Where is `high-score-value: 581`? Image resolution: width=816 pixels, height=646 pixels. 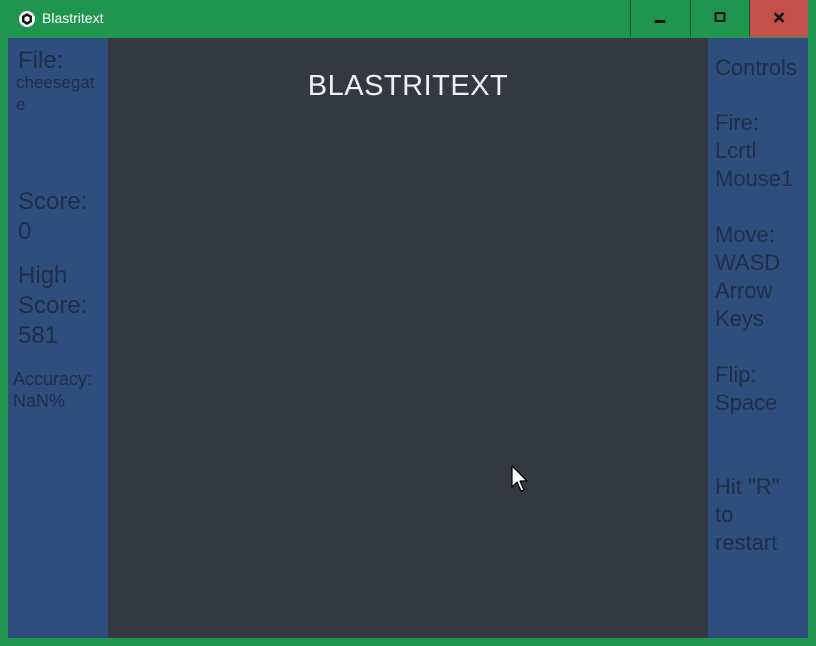
high-score-value: 581 is located at coordinates (38, 335).